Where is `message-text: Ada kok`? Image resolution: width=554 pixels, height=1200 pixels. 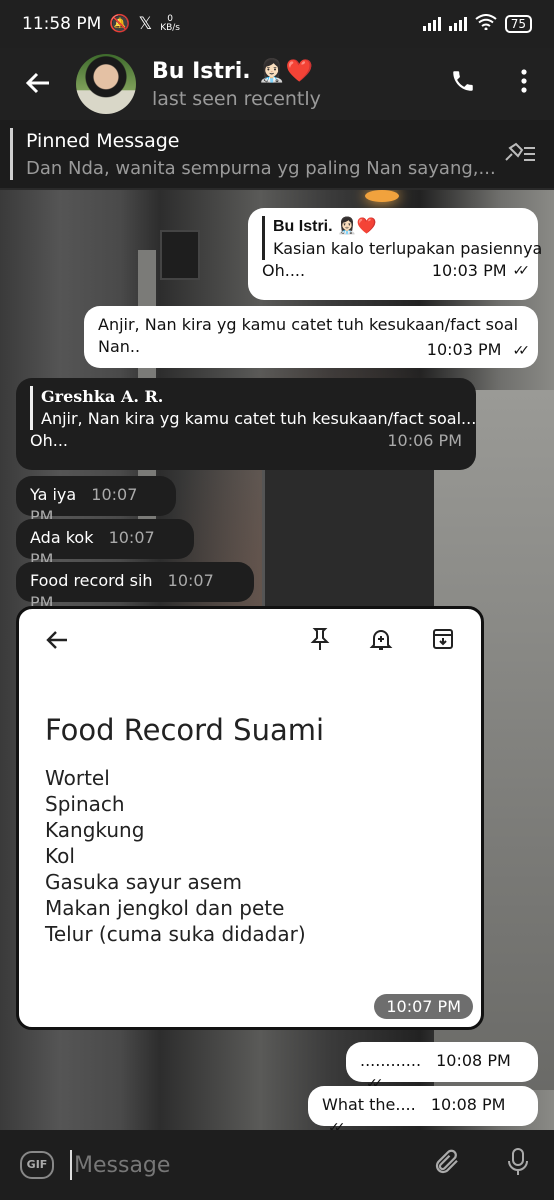 message-text: Ada kok is located at coordinates (62, 537).